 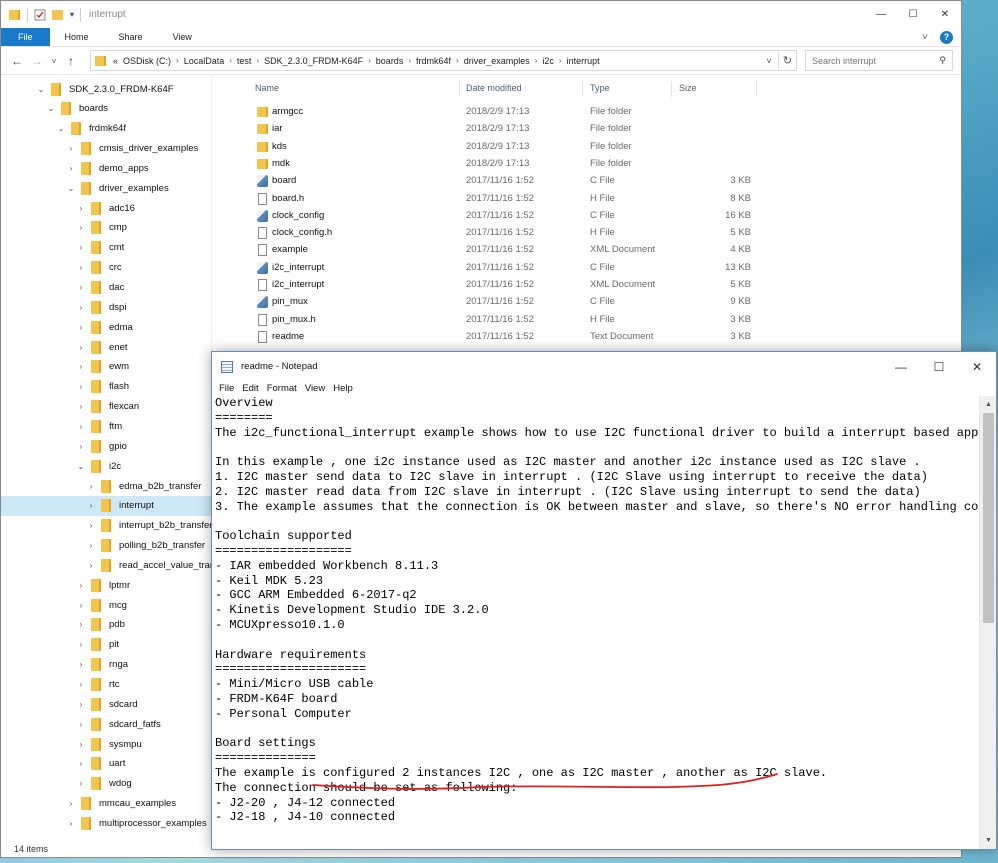 What do you see at coordinates (106, 268) in the screenshot?
I see `tree-item: › crc` at bounding box center [106, 268].